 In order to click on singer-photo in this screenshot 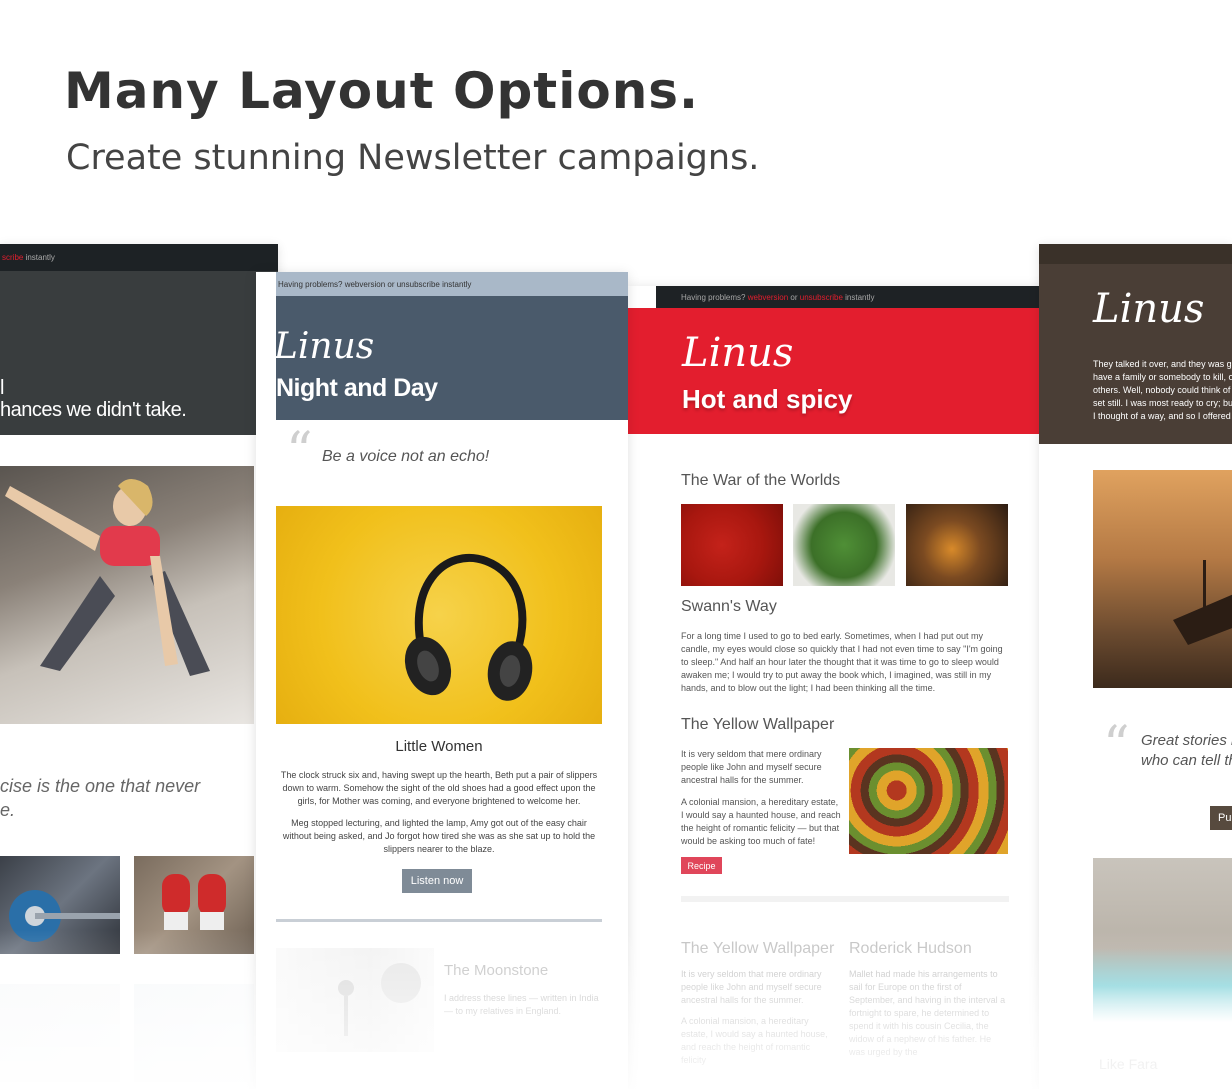, I will do `click(355, 1000)`.